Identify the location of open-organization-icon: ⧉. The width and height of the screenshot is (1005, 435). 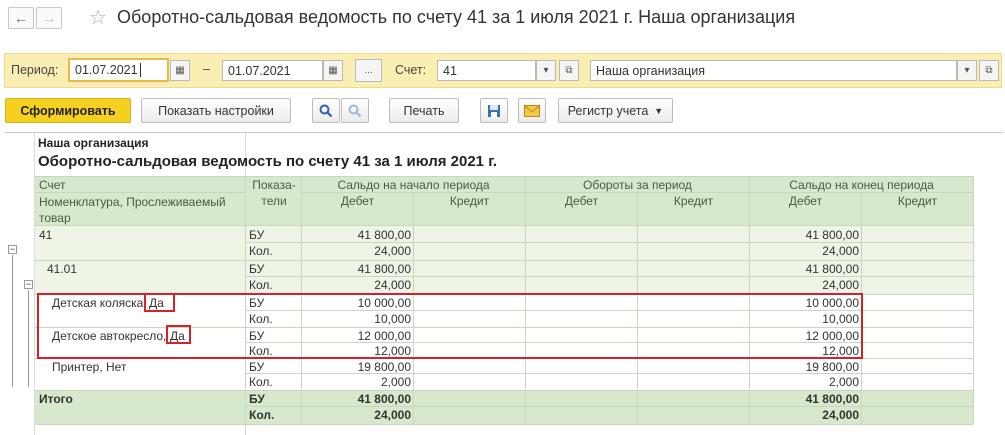
(989, 70).